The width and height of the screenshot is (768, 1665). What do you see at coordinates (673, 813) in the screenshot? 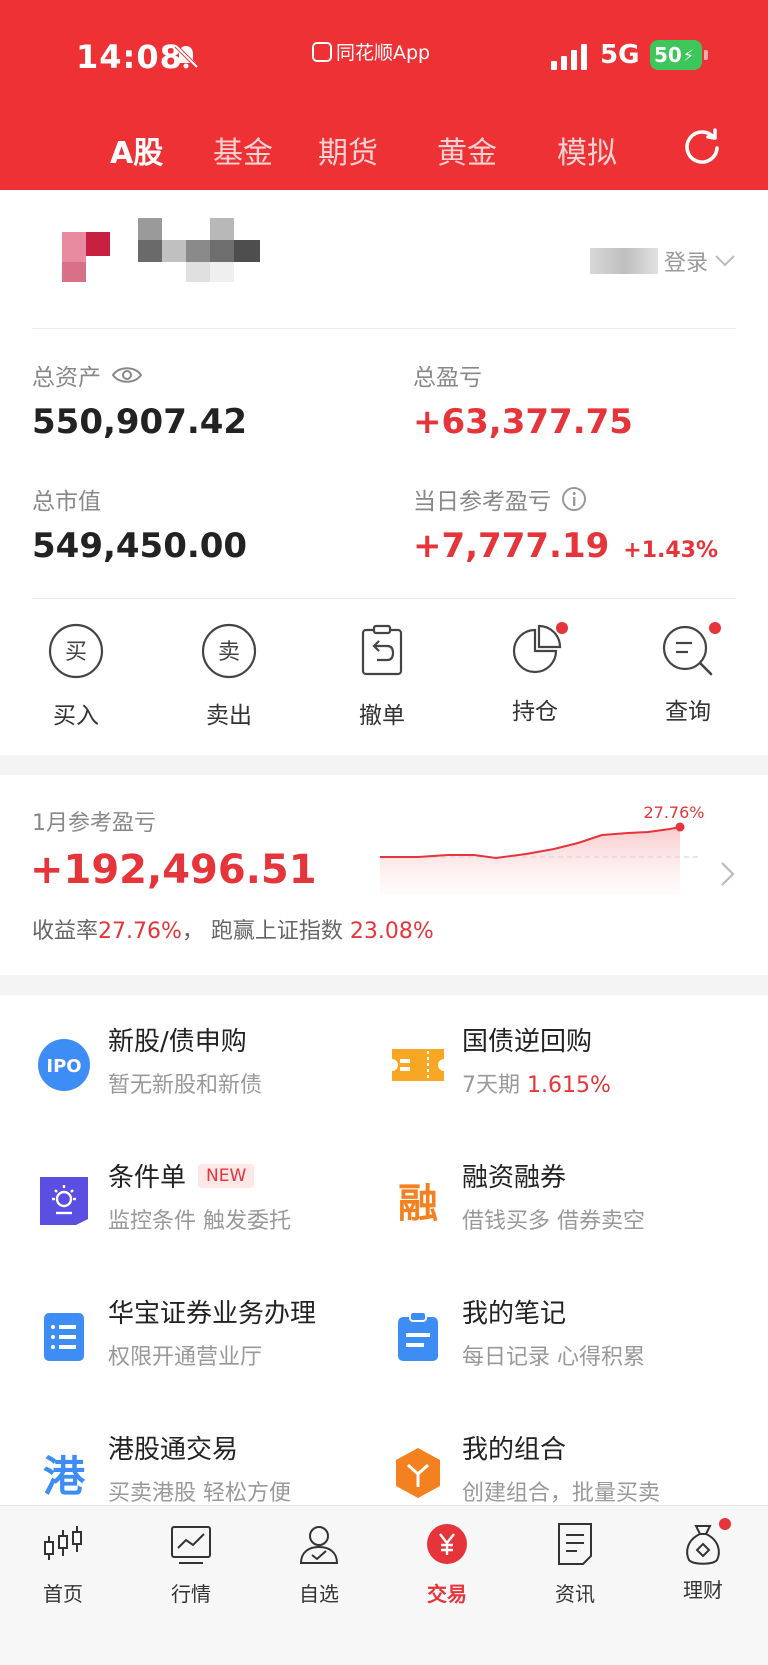
I see `sparkline-end-label: 27.76%` at bounding box center [673, 813].